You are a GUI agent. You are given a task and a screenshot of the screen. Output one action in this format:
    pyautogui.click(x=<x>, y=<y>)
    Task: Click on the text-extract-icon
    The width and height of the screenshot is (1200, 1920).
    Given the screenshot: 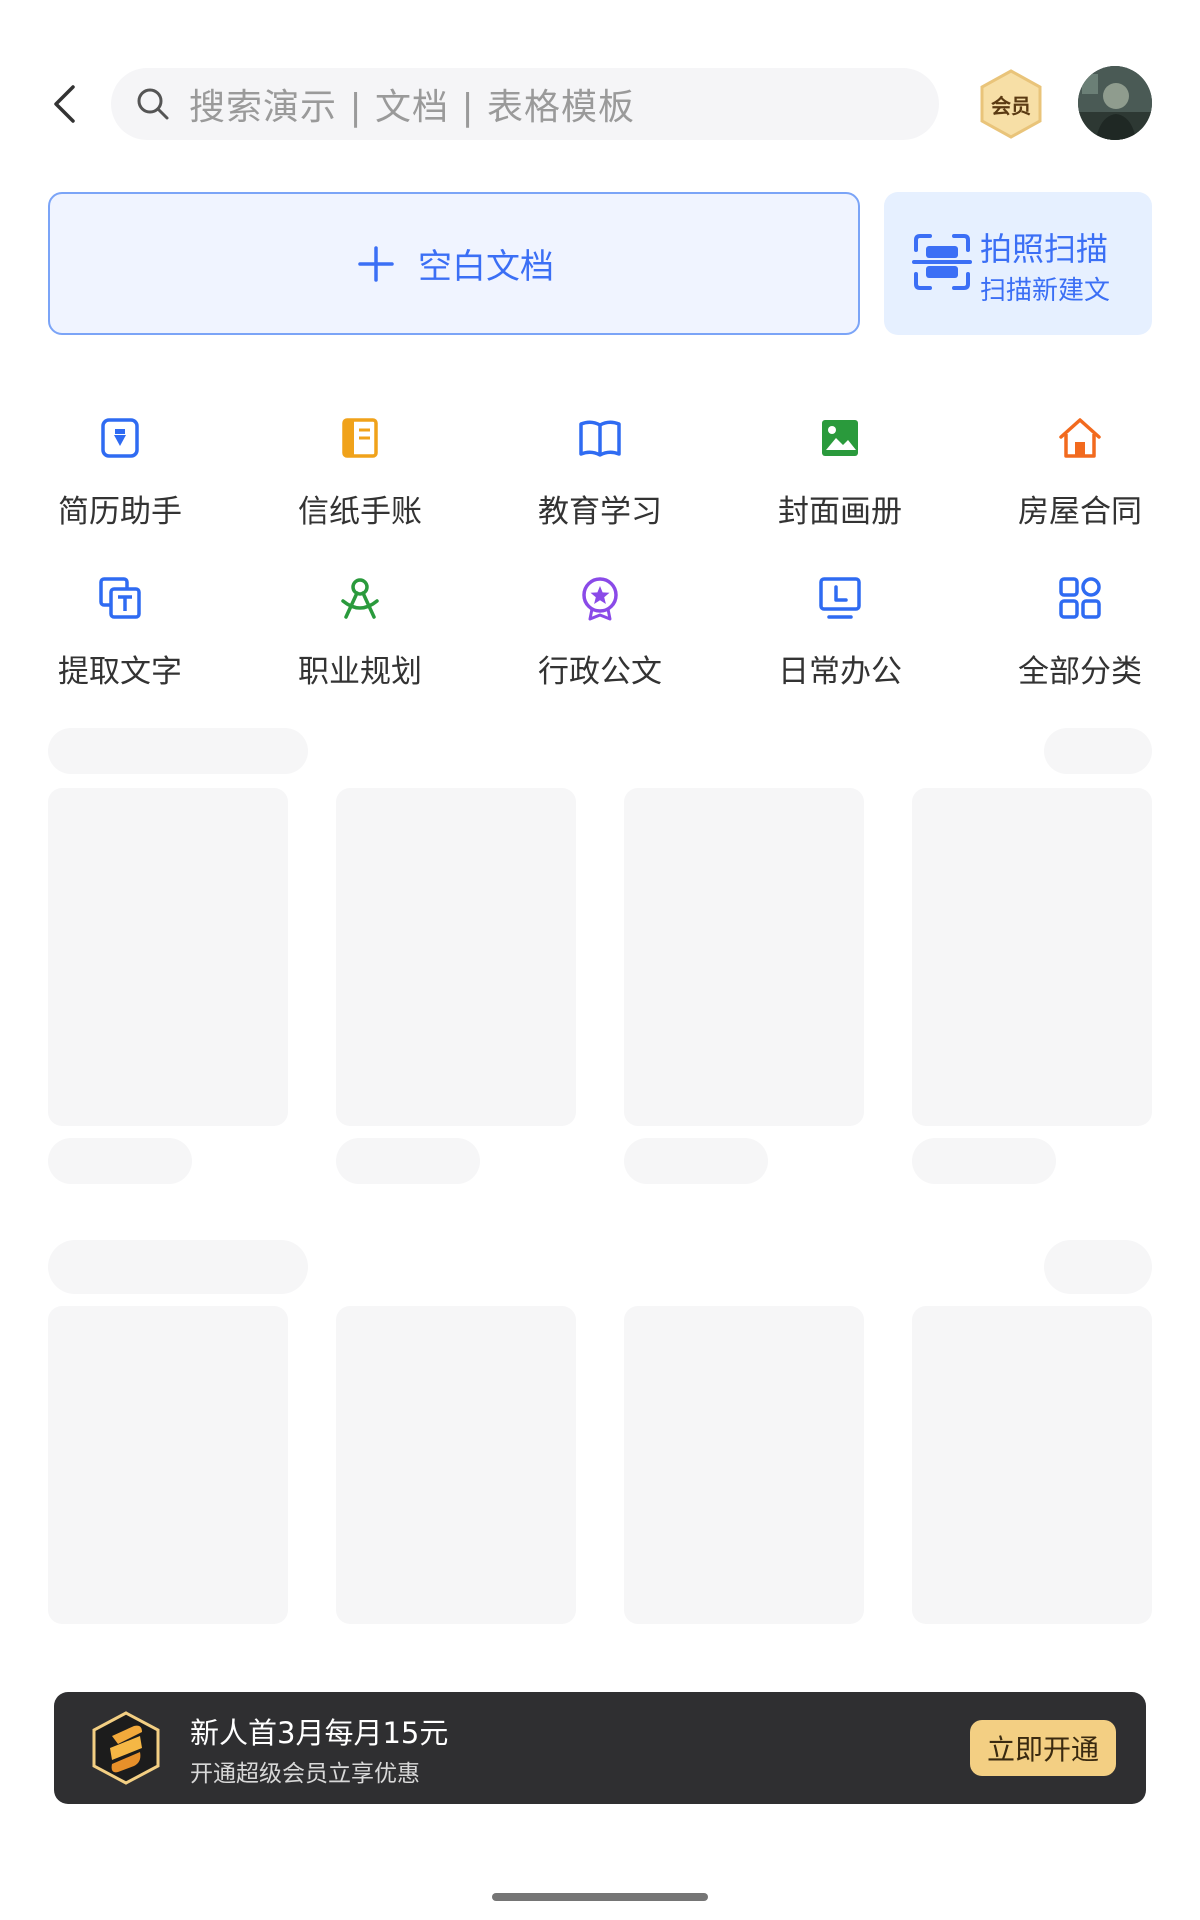 What is the action you would take?
    pyautogui.click(x=120, y=598)
    